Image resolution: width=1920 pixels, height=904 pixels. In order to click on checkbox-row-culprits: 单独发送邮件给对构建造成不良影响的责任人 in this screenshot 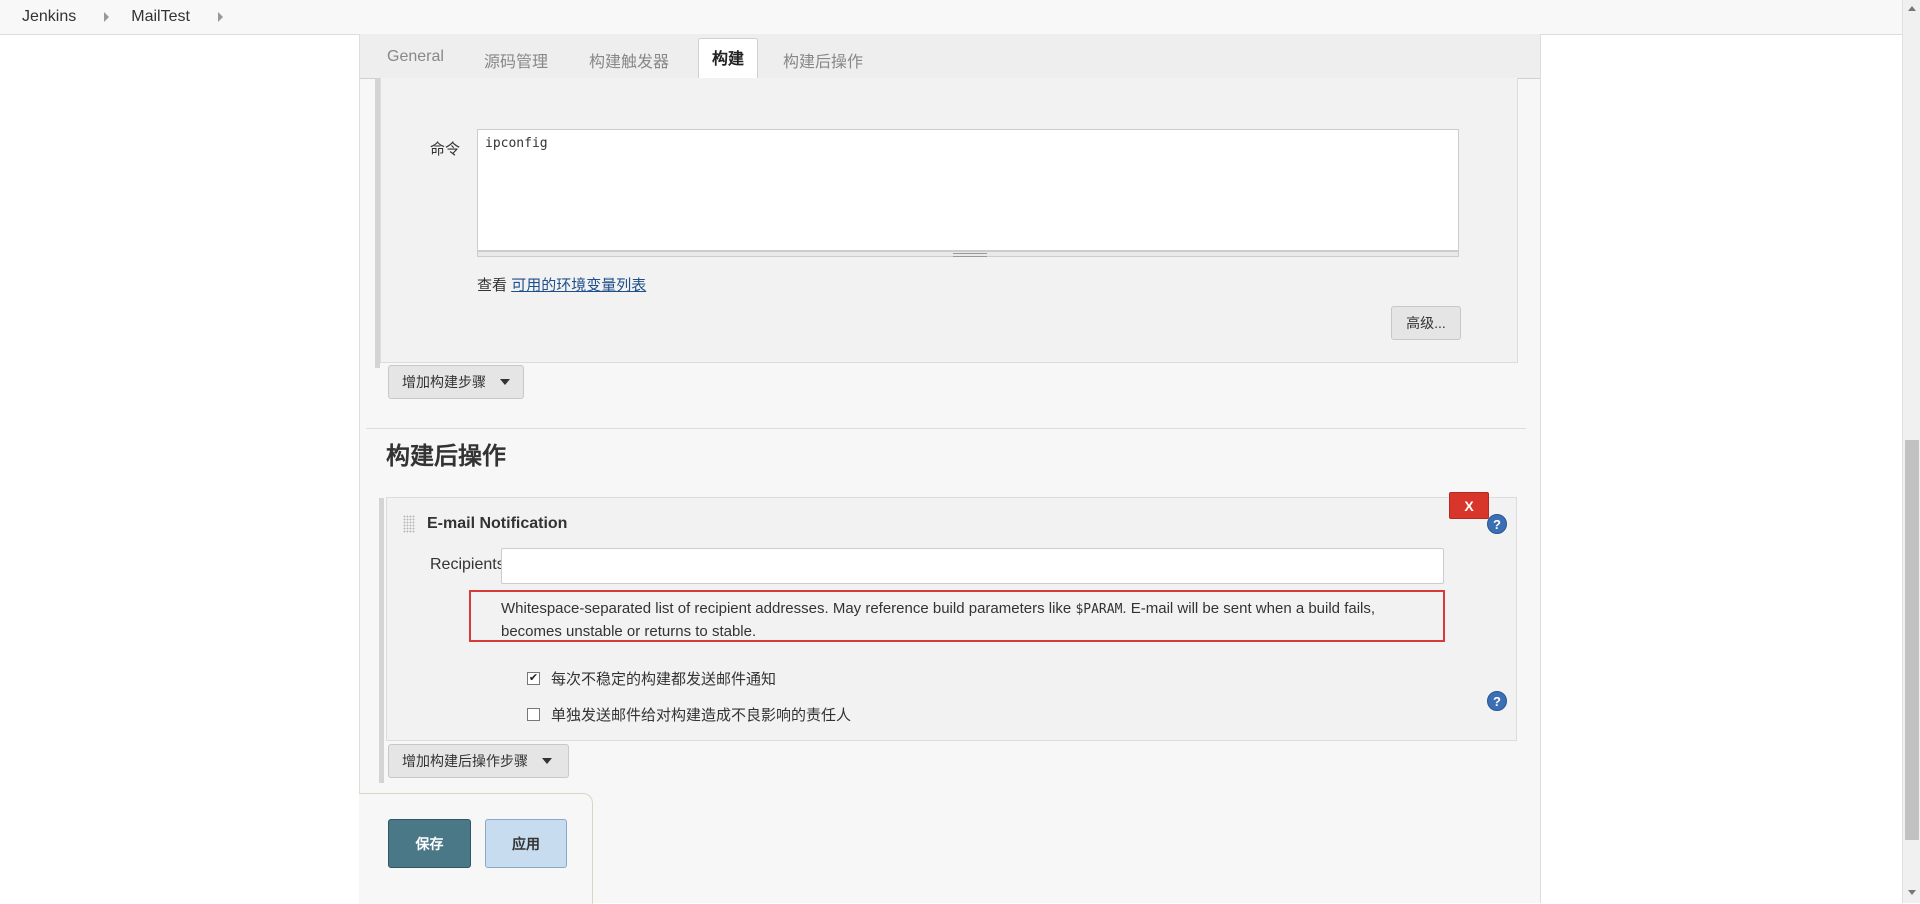, I will do `click(689, 714)`.